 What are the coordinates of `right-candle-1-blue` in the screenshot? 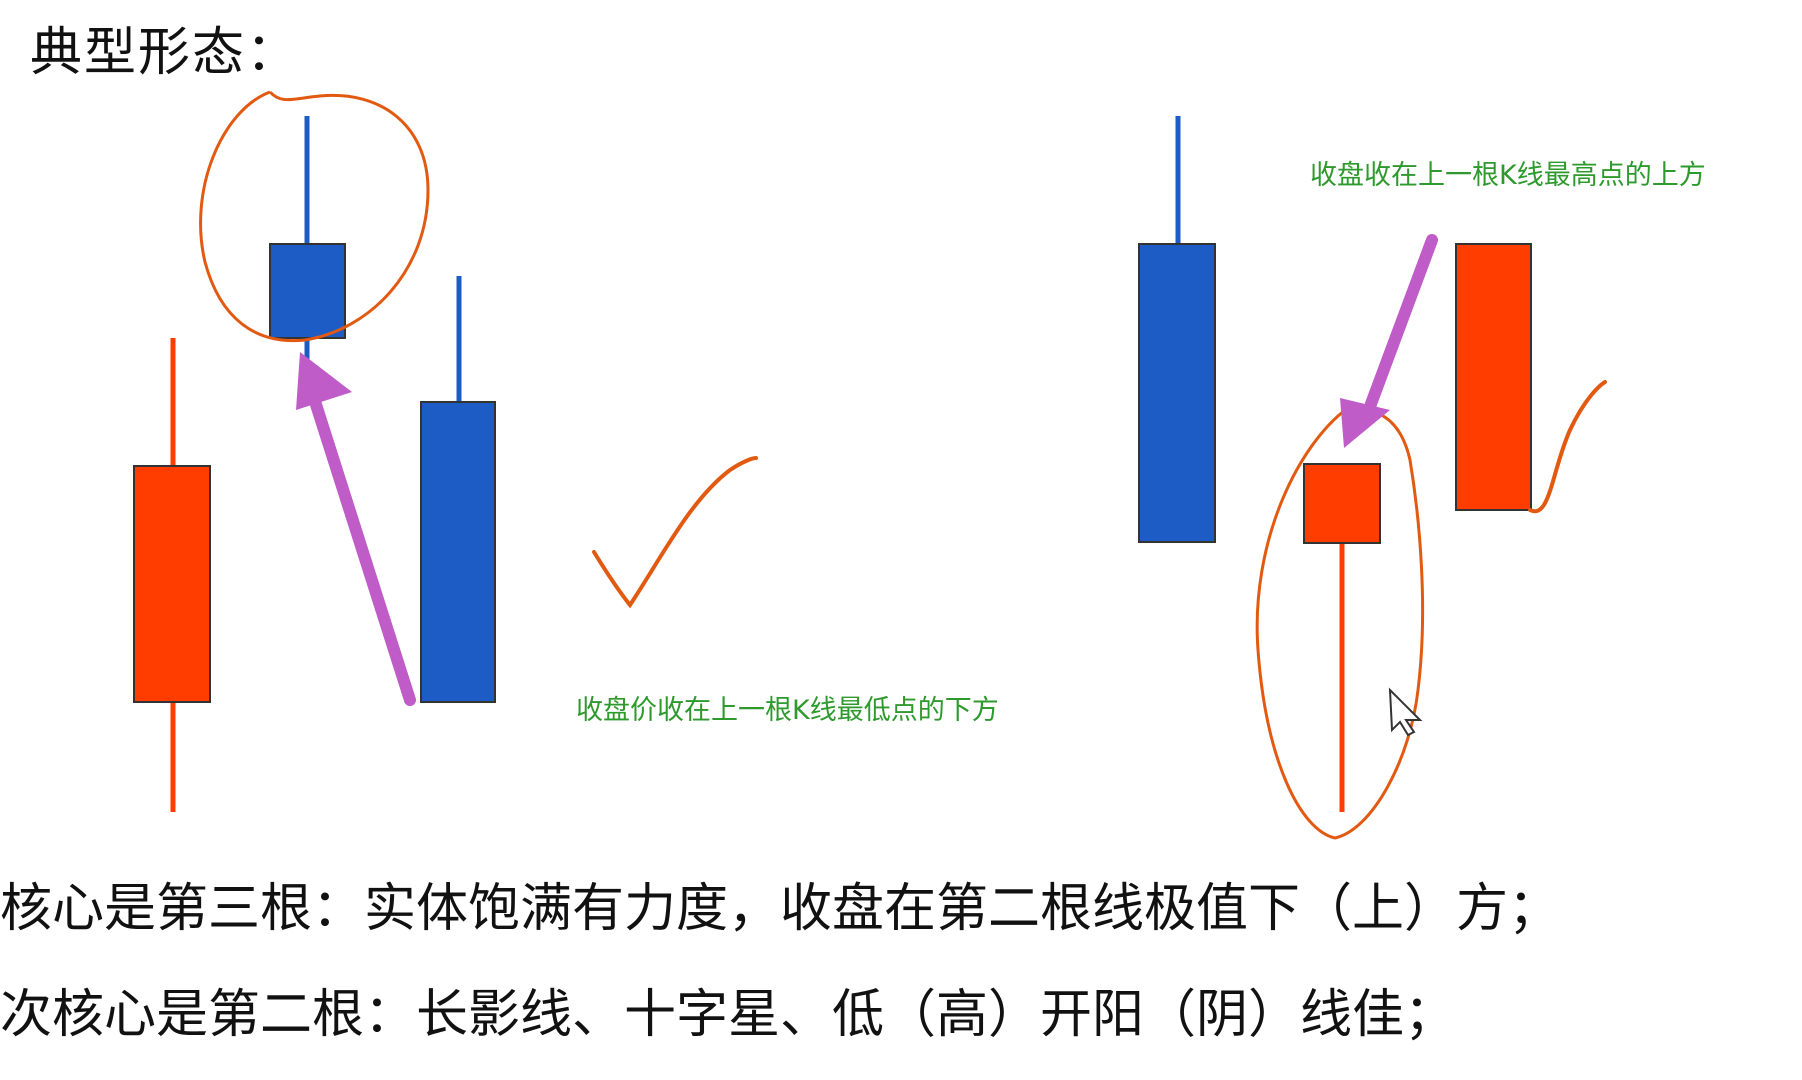 It's located at (1177, 329).